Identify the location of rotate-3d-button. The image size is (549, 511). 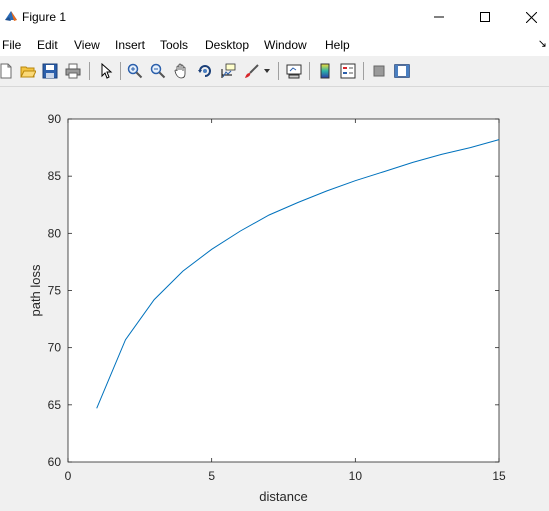
(205, 71).